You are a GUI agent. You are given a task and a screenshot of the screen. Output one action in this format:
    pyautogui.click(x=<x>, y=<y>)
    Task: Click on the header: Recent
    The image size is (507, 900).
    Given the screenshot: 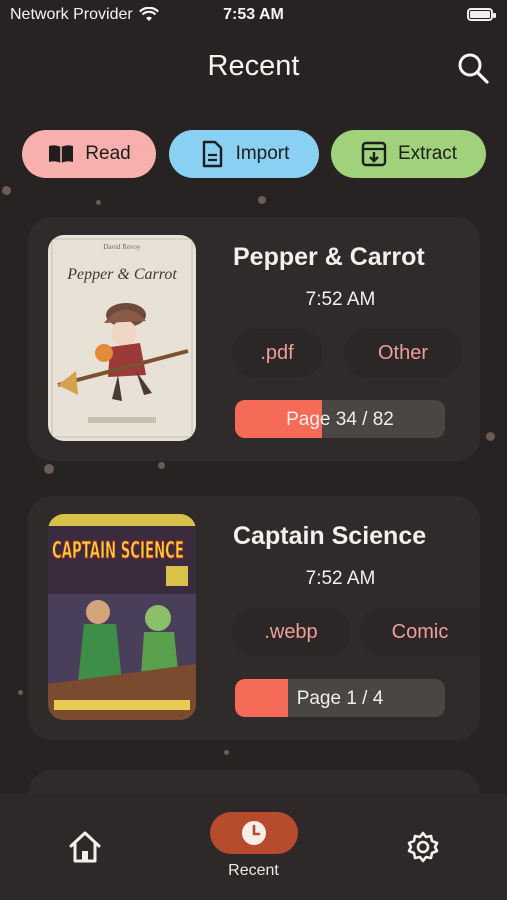 What is the action you would take?
    pyautogui.click(x=253, y=68)
    